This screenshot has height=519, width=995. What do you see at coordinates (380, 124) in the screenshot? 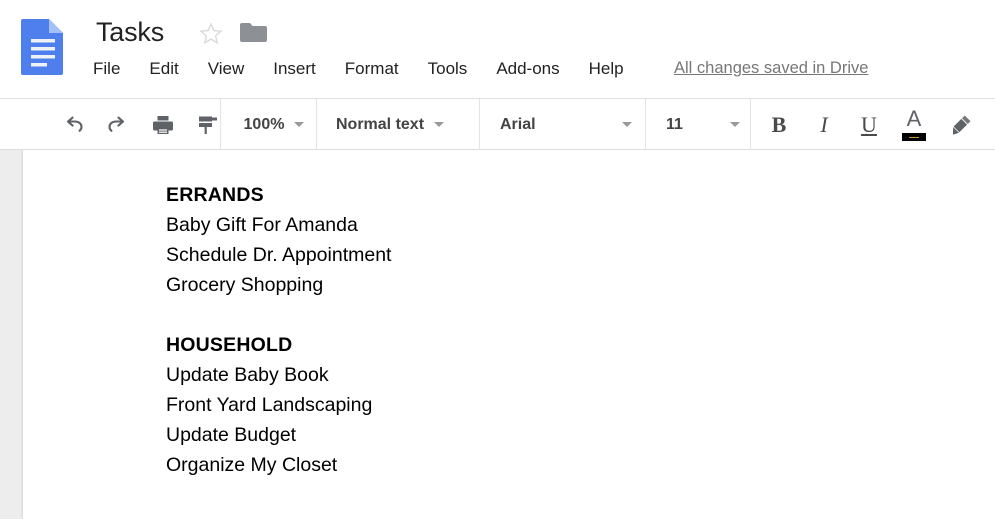
I see `paragraph-style-value: Normal text` at bounding box center [380, 124].